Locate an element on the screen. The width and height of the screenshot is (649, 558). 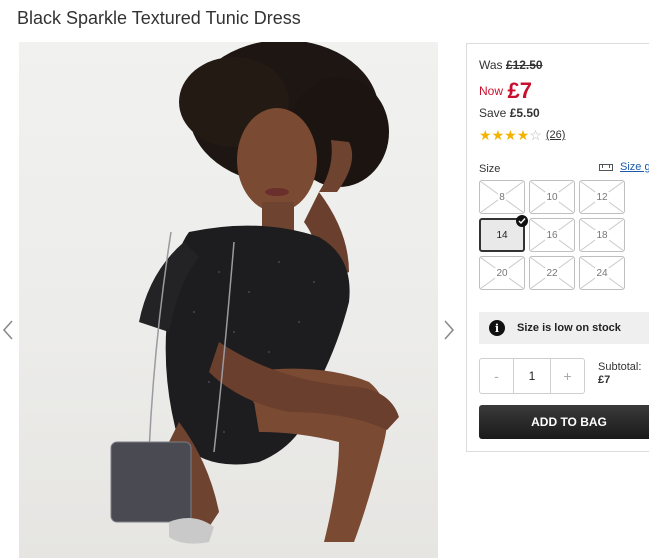
size-option-22: 22 is located at coordinates (552, 273).